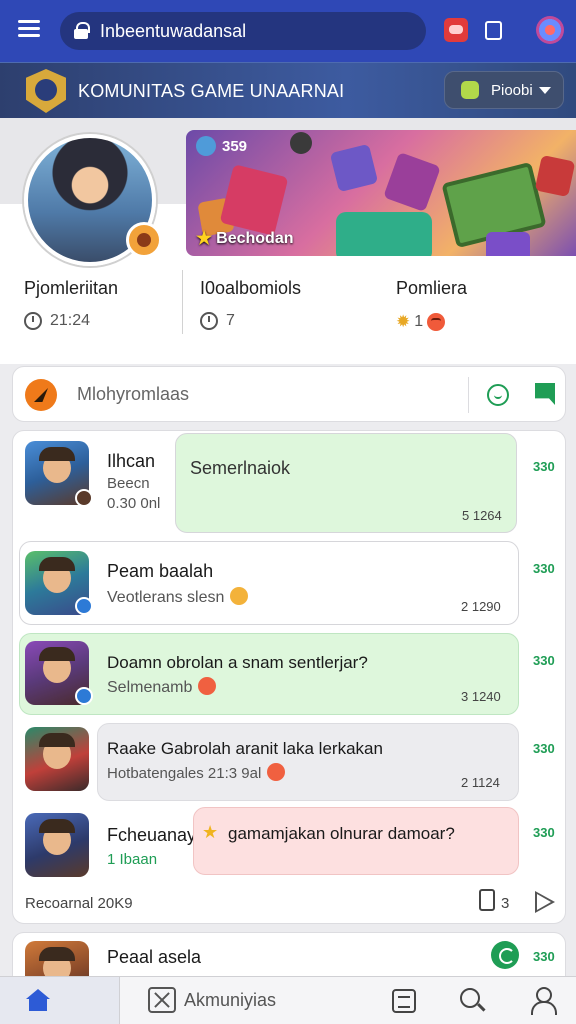  Describe the element at coordinates (482, 515) in the screenshot. I see `timestamp: 5 1264` at that location.